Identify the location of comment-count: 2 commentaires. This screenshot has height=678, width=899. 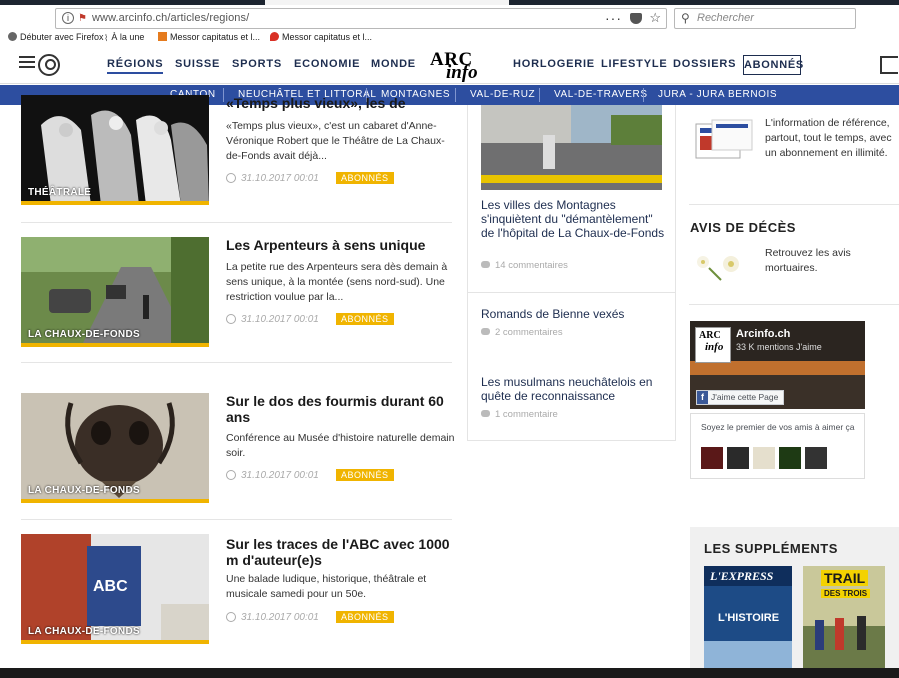
(522, 332).